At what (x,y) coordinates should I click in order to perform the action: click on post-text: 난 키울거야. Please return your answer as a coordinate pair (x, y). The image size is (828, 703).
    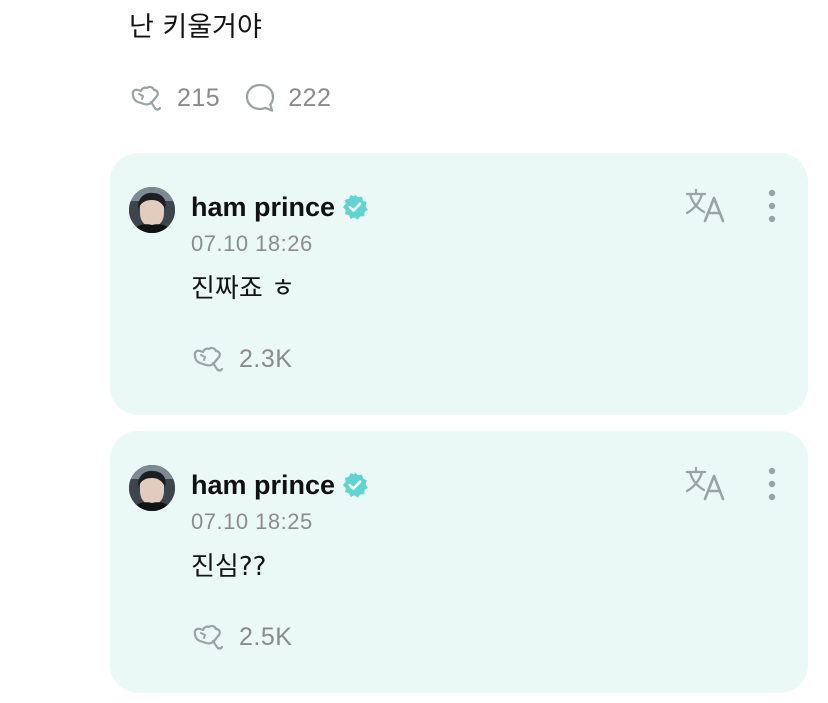
    Looking at the image, I should click on (195, 27).